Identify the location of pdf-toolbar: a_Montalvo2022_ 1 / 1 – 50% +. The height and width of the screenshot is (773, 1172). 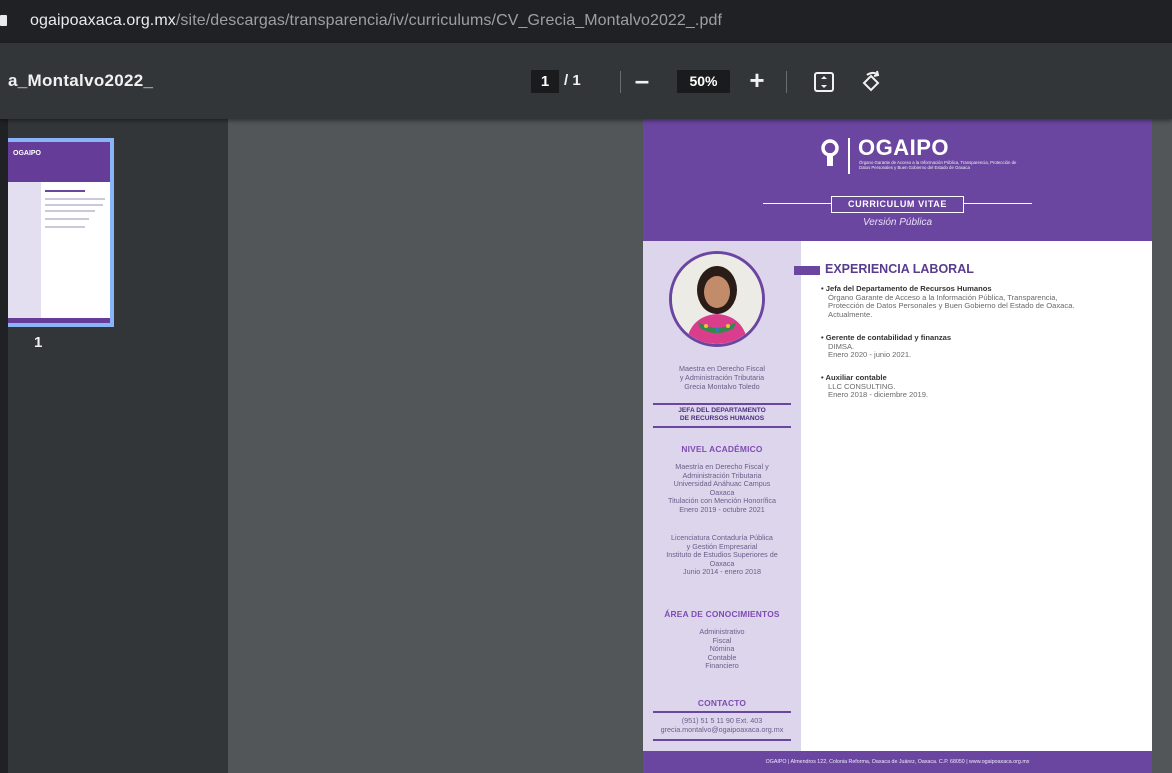
(586, 81).